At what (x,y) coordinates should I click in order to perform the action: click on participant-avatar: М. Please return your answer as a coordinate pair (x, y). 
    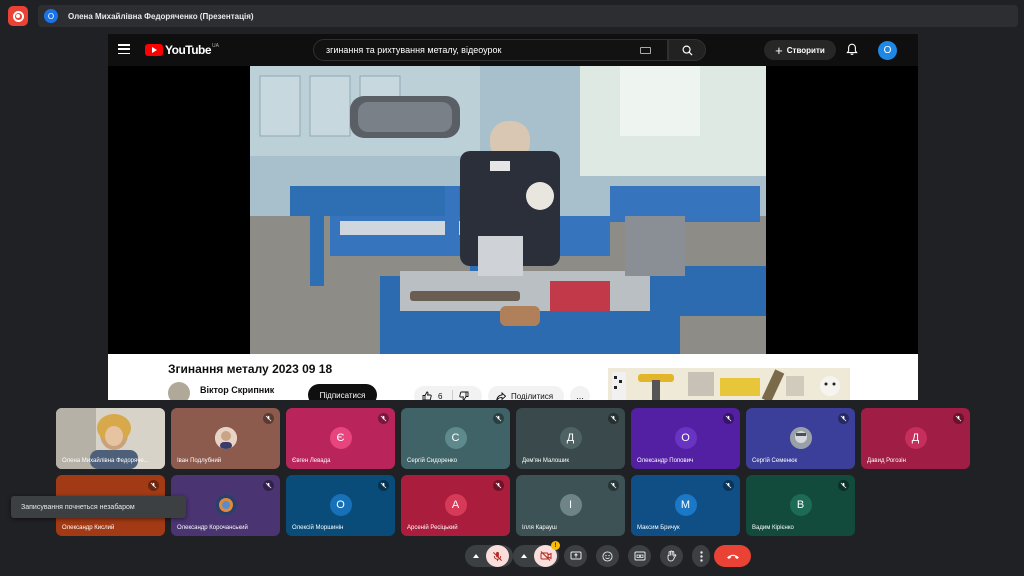
    Looking at the image, I should click on (685, 505).